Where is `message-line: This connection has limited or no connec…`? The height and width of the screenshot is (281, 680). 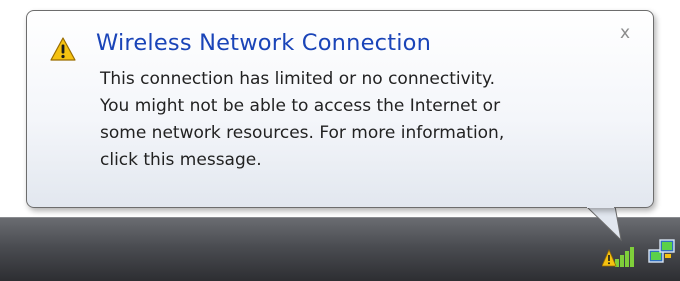
message-line: This connection has limited or no connec… is located at coordinates (298, 79).